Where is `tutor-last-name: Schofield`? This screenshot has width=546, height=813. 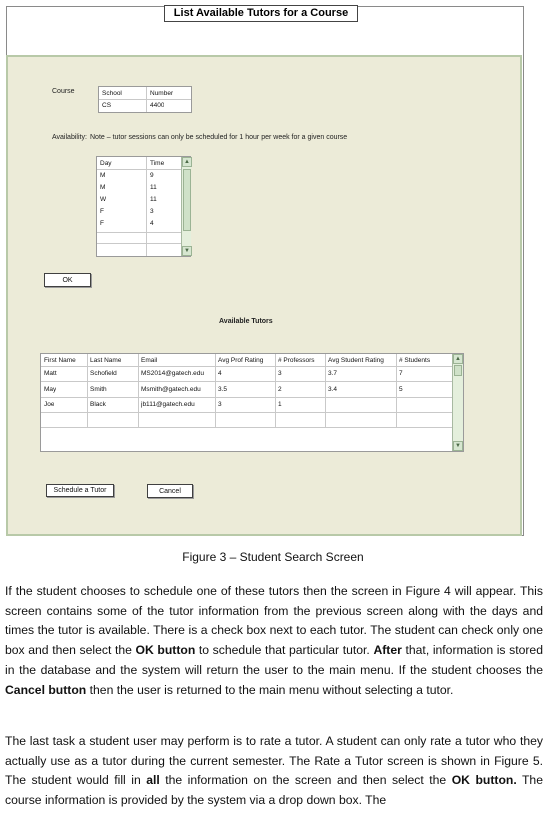
tutor-last-name: Schofield is located at coordinates (103, 373).